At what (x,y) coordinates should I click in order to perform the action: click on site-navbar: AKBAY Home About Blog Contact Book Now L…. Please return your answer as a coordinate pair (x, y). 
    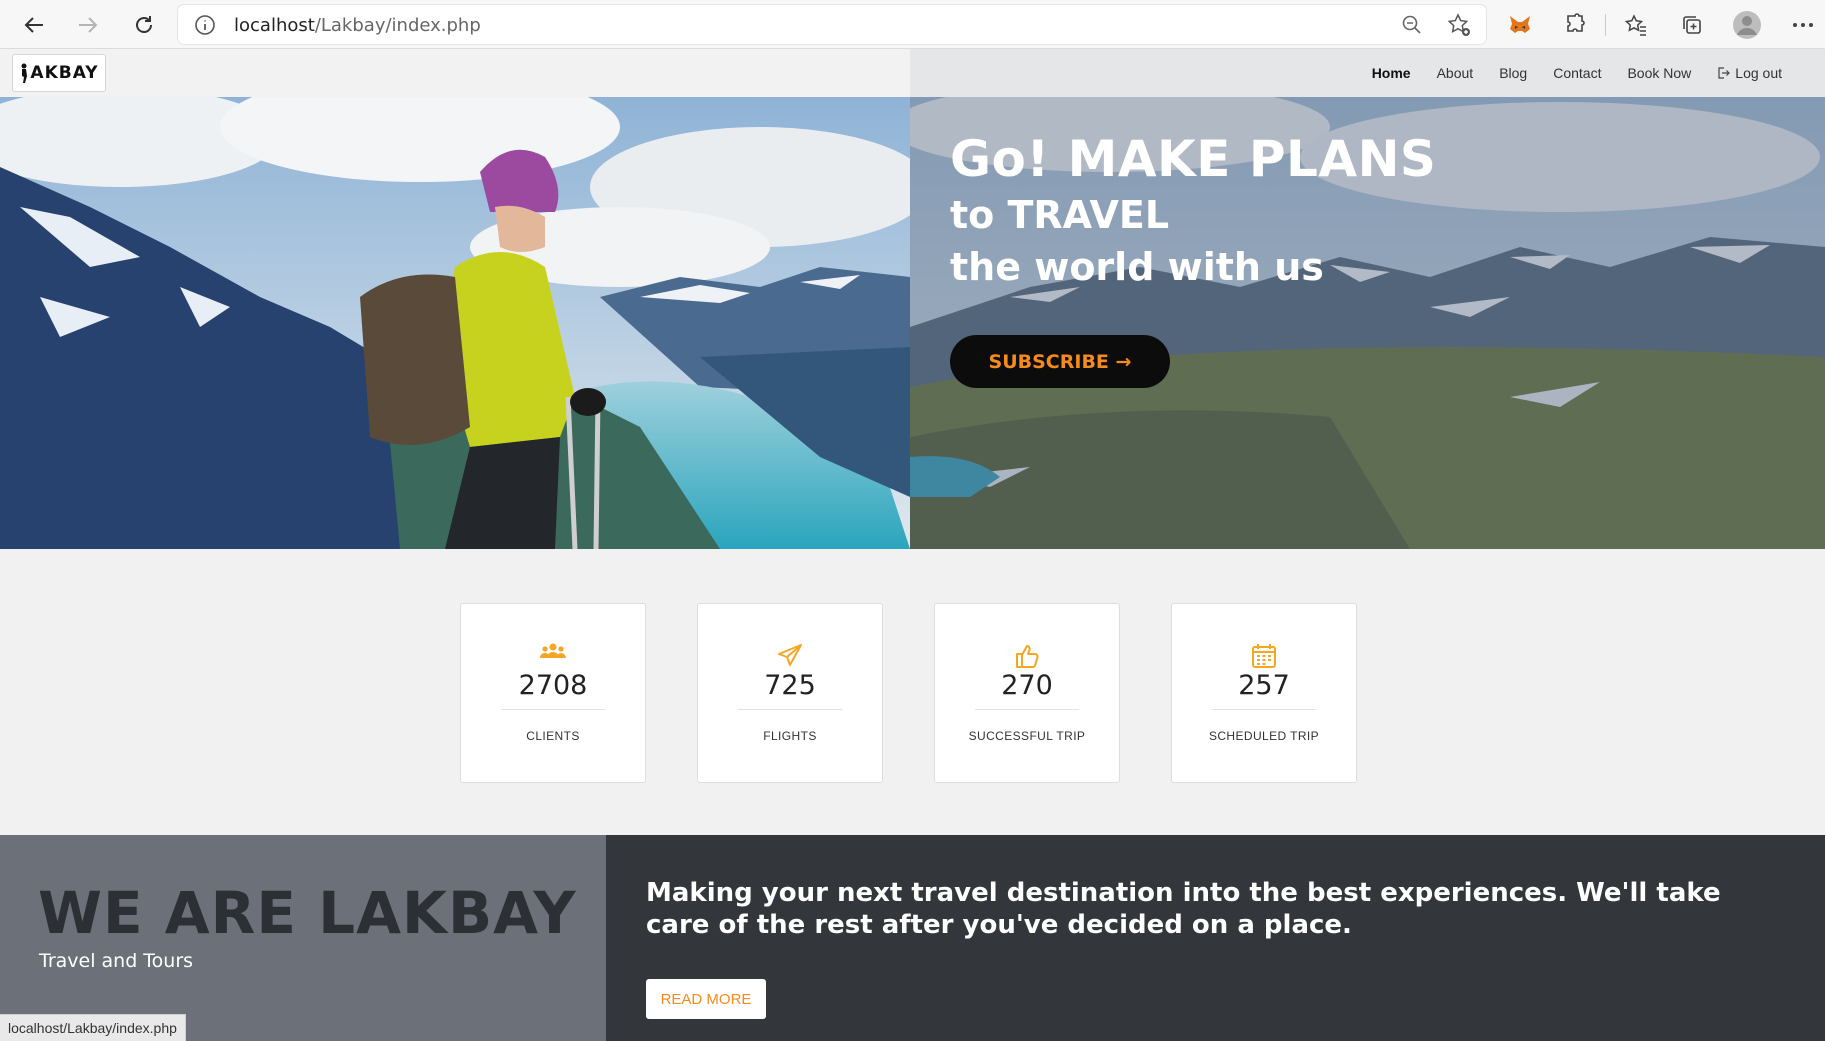
    Looking at the image, I should click on (912, 73).